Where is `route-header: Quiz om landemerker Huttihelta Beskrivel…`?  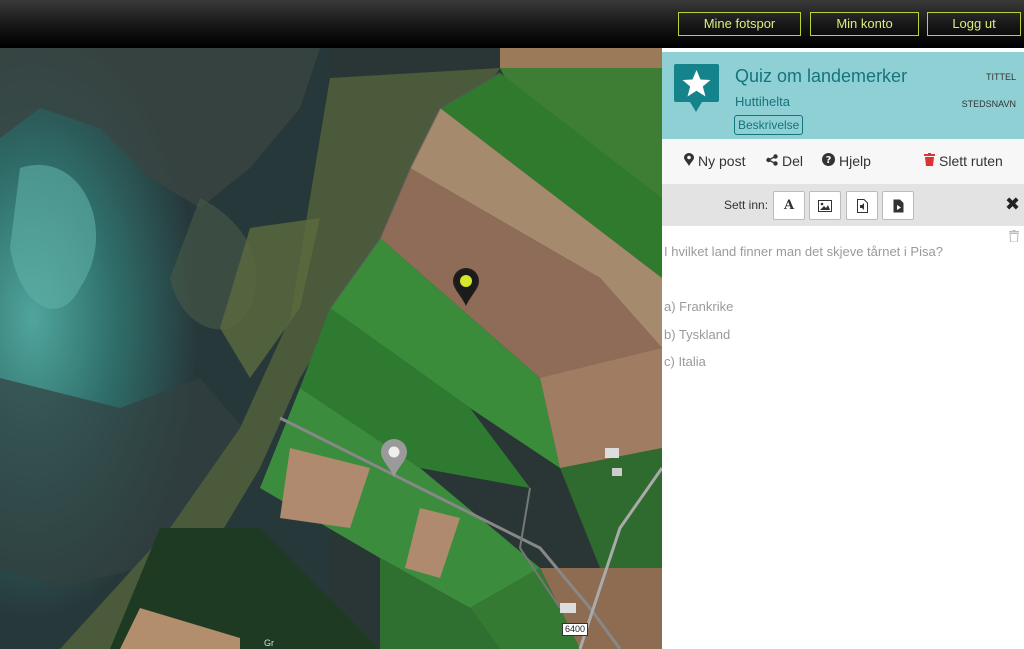
route-header: Quiz om landemerker Huttihelta Beskrivel… is located at coordinates (843, 95).